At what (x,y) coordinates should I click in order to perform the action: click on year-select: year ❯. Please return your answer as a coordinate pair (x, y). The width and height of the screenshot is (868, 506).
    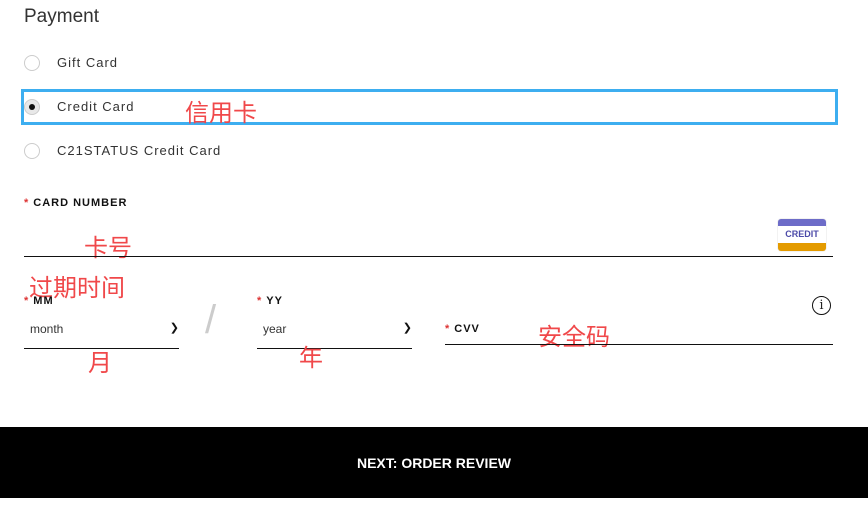
    Looking at the image, I should click on (334, 334).